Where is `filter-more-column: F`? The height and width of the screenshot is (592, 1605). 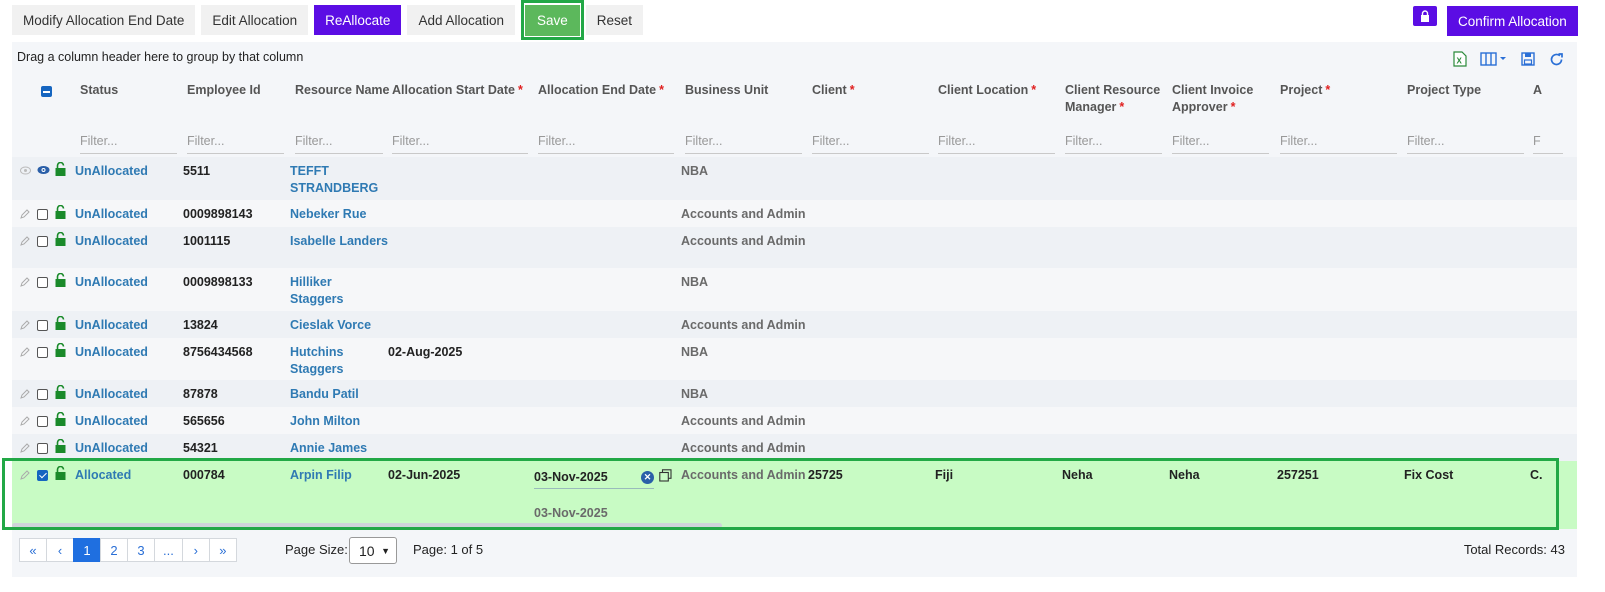 filter-more-column: F is located at coordinates (1548, 143).